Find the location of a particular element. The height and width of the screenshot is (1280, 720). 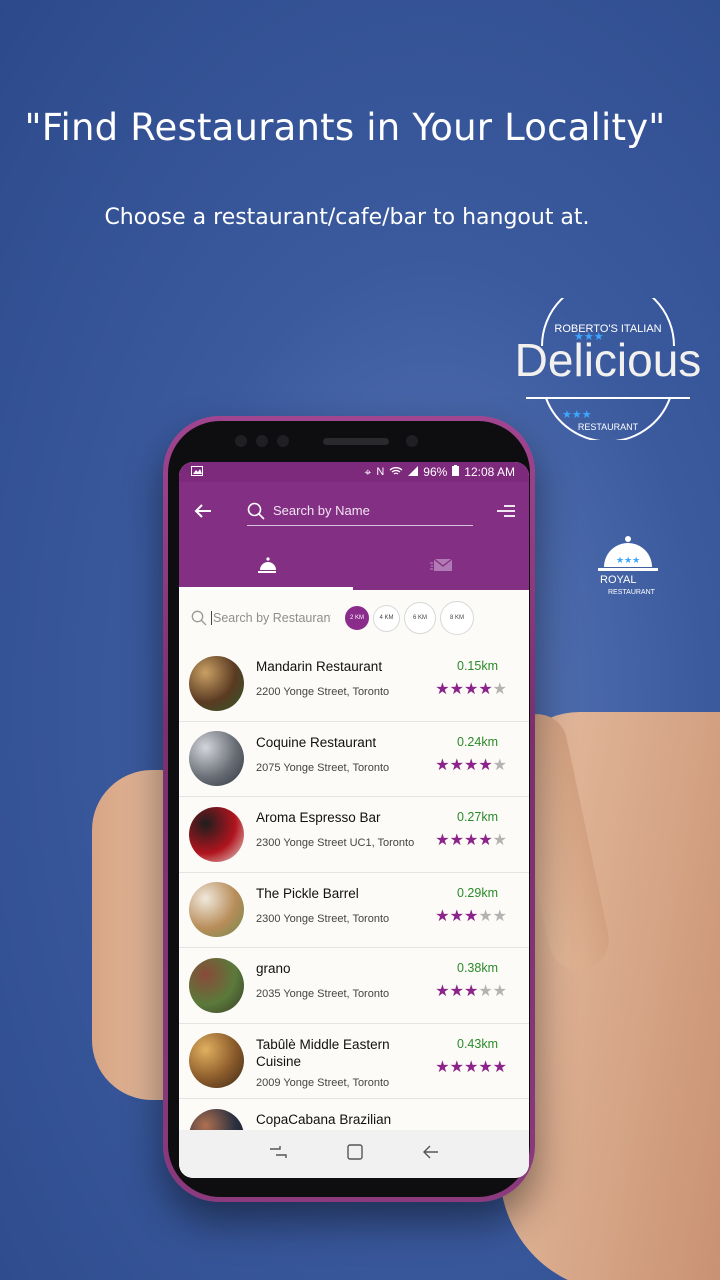

back-nav-icon is located at coordinates (431, 1154).